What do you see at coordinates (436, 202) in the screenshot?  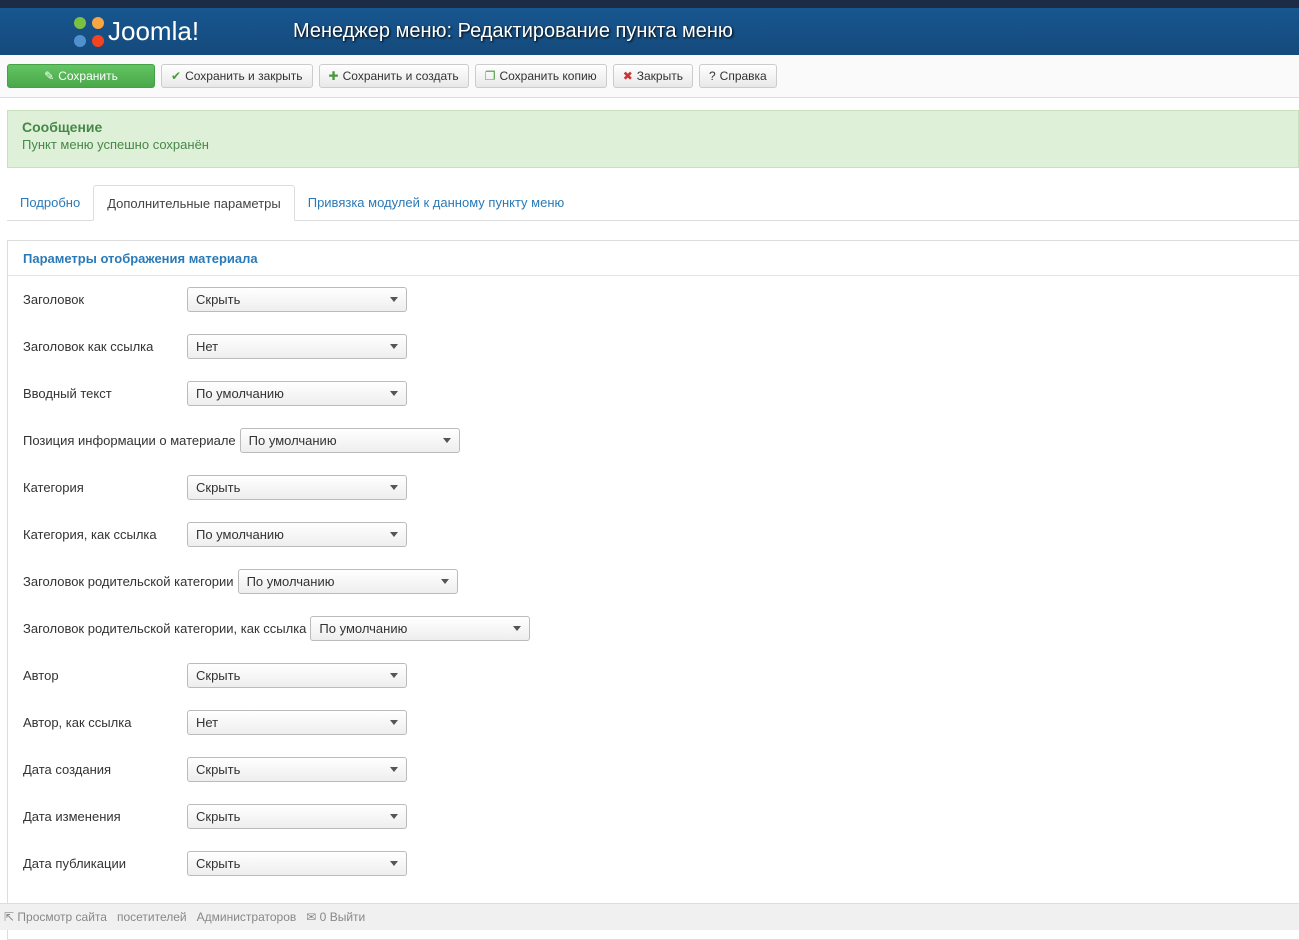 I see `tab-module-assignment: Привязка модулей к данному пункту меню` at bounding box center [436, 202].